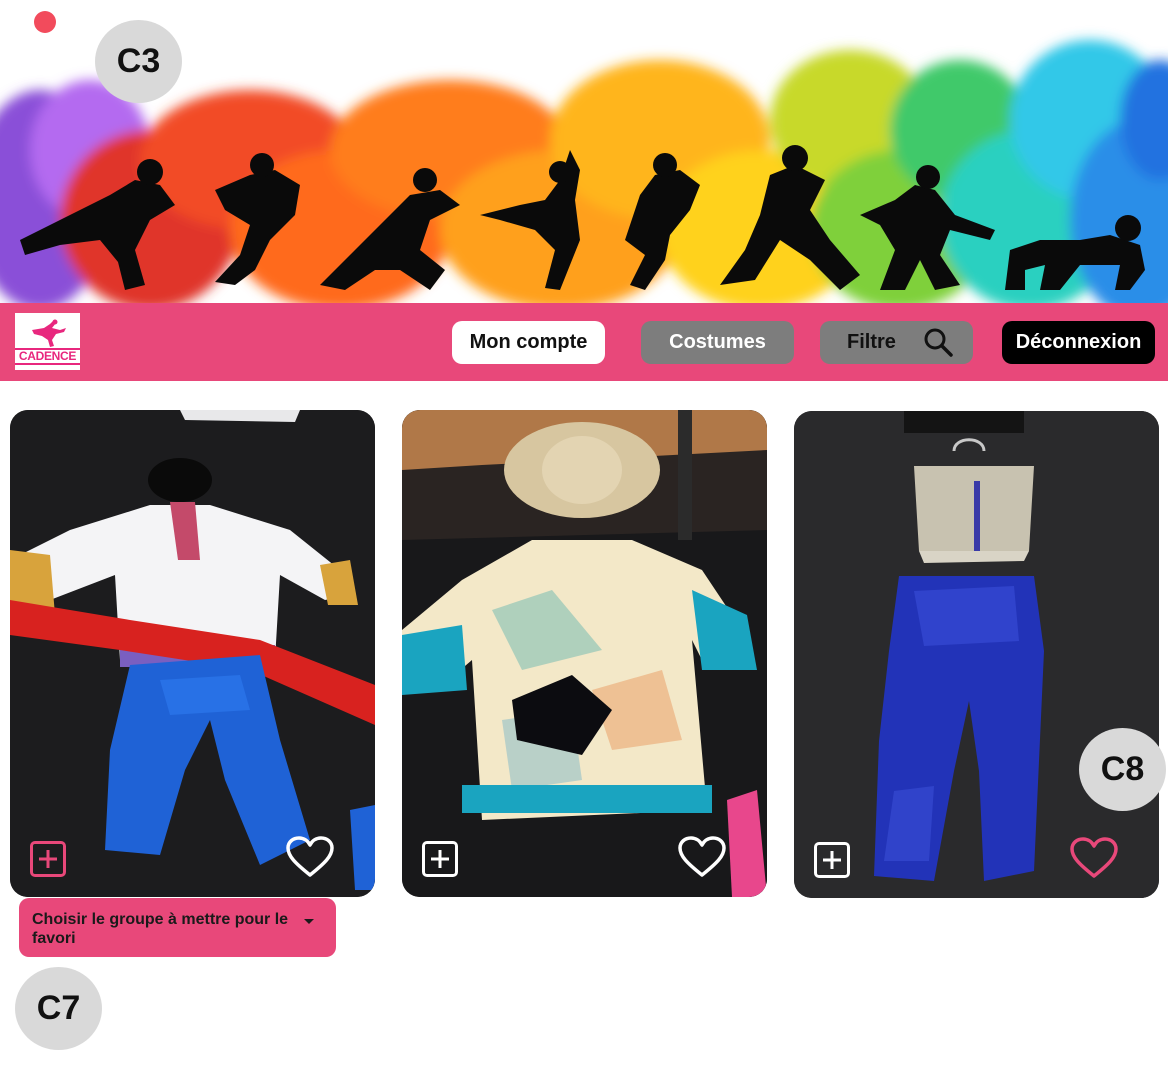 The height and width of the screenshot is (1068, 1168). What do you see at coordinates (717, 342) in the screenshot?
I see `costumes-button: Costumes` at bounding box center [717, 342].